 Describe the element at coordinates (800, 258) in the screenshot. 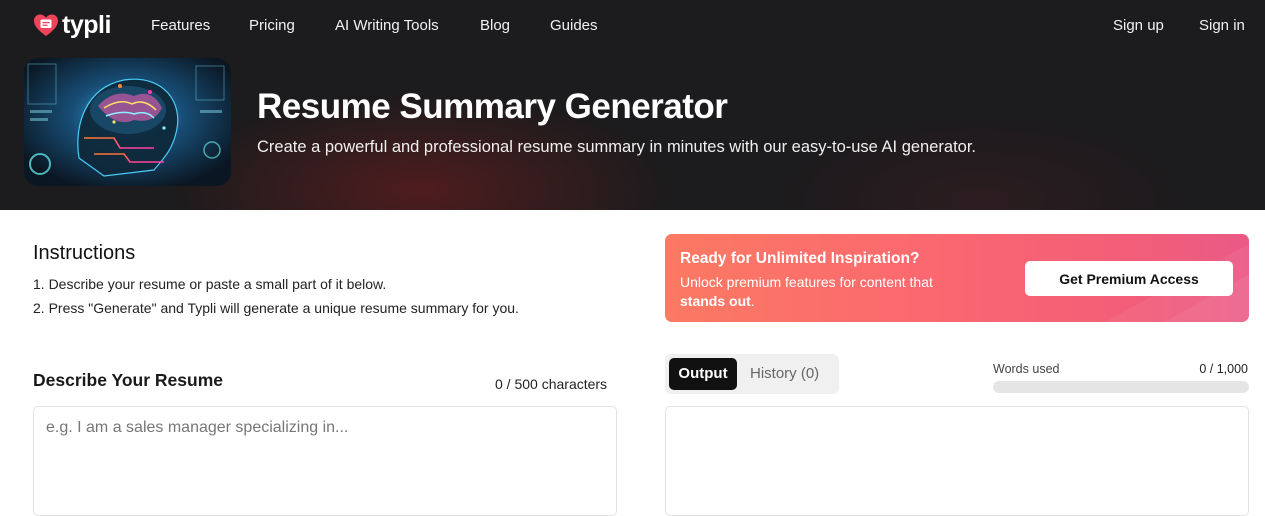

I see `promo-title: Ready for Unlimited Inspiration?` at that location.